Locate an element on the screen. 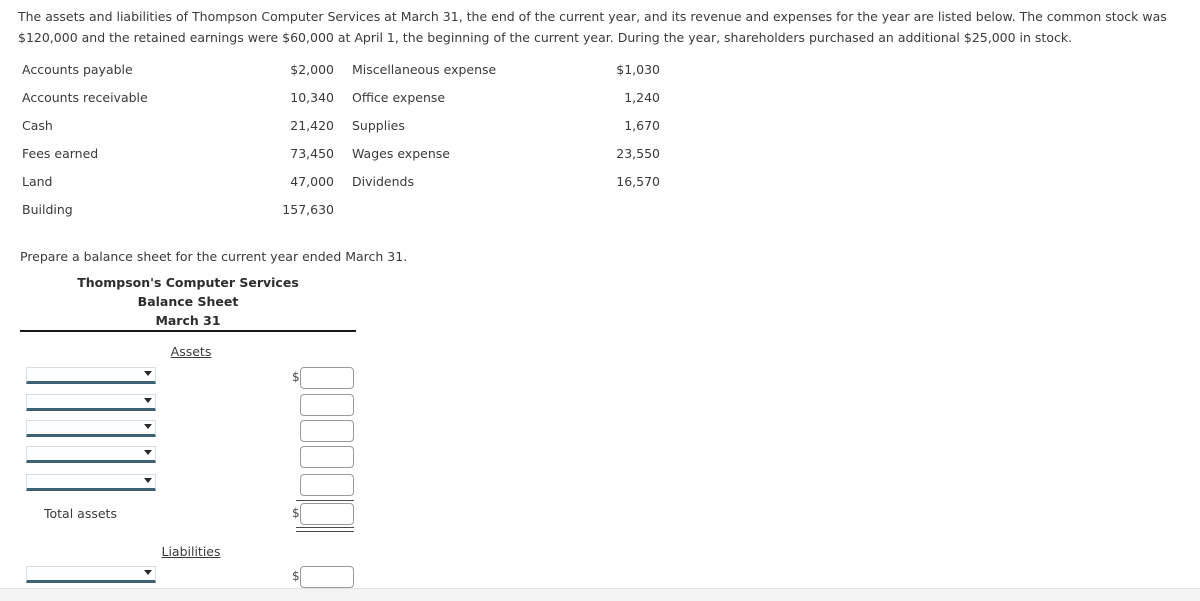 The height and width of the screenshot is (601, 1200). total-assets-input is located at coordinates (327, 514).